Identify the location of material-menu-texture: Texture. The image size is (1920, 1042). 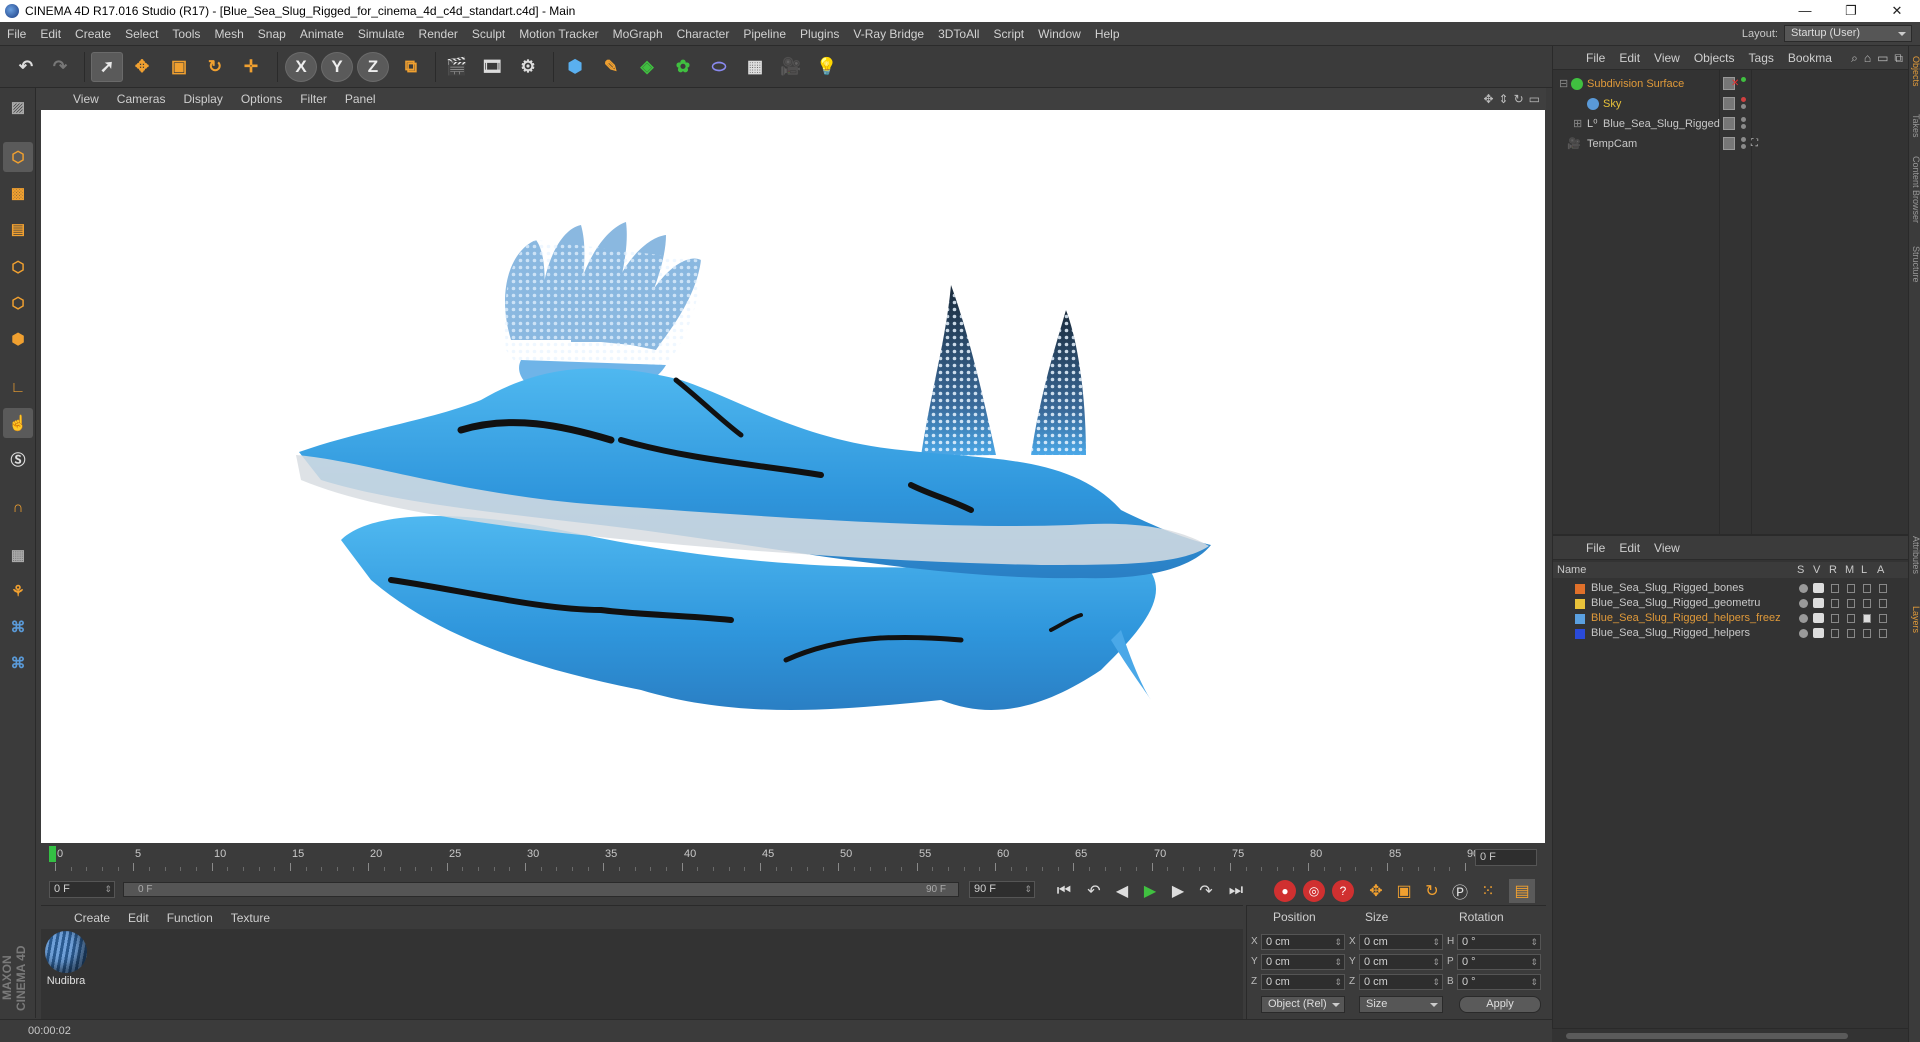
(250, 918).